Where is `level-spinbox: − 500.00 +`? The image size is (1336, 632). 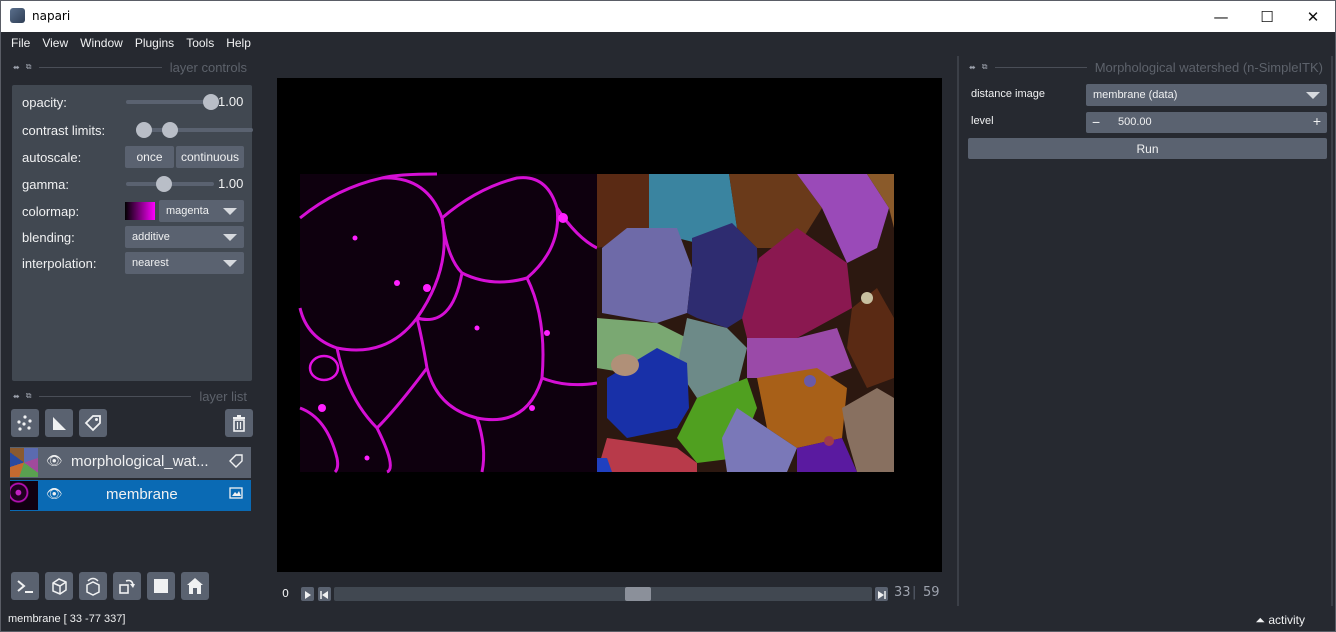 level-spinbox: − 500.00 + is located at coordinates (1206, 122).